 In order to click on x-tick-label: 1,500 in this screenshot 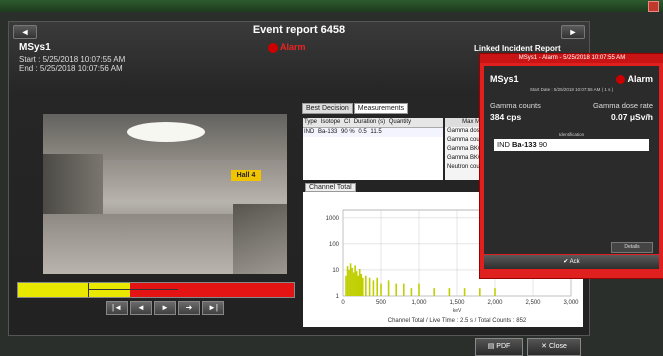, I will do `click(457, 303)`.